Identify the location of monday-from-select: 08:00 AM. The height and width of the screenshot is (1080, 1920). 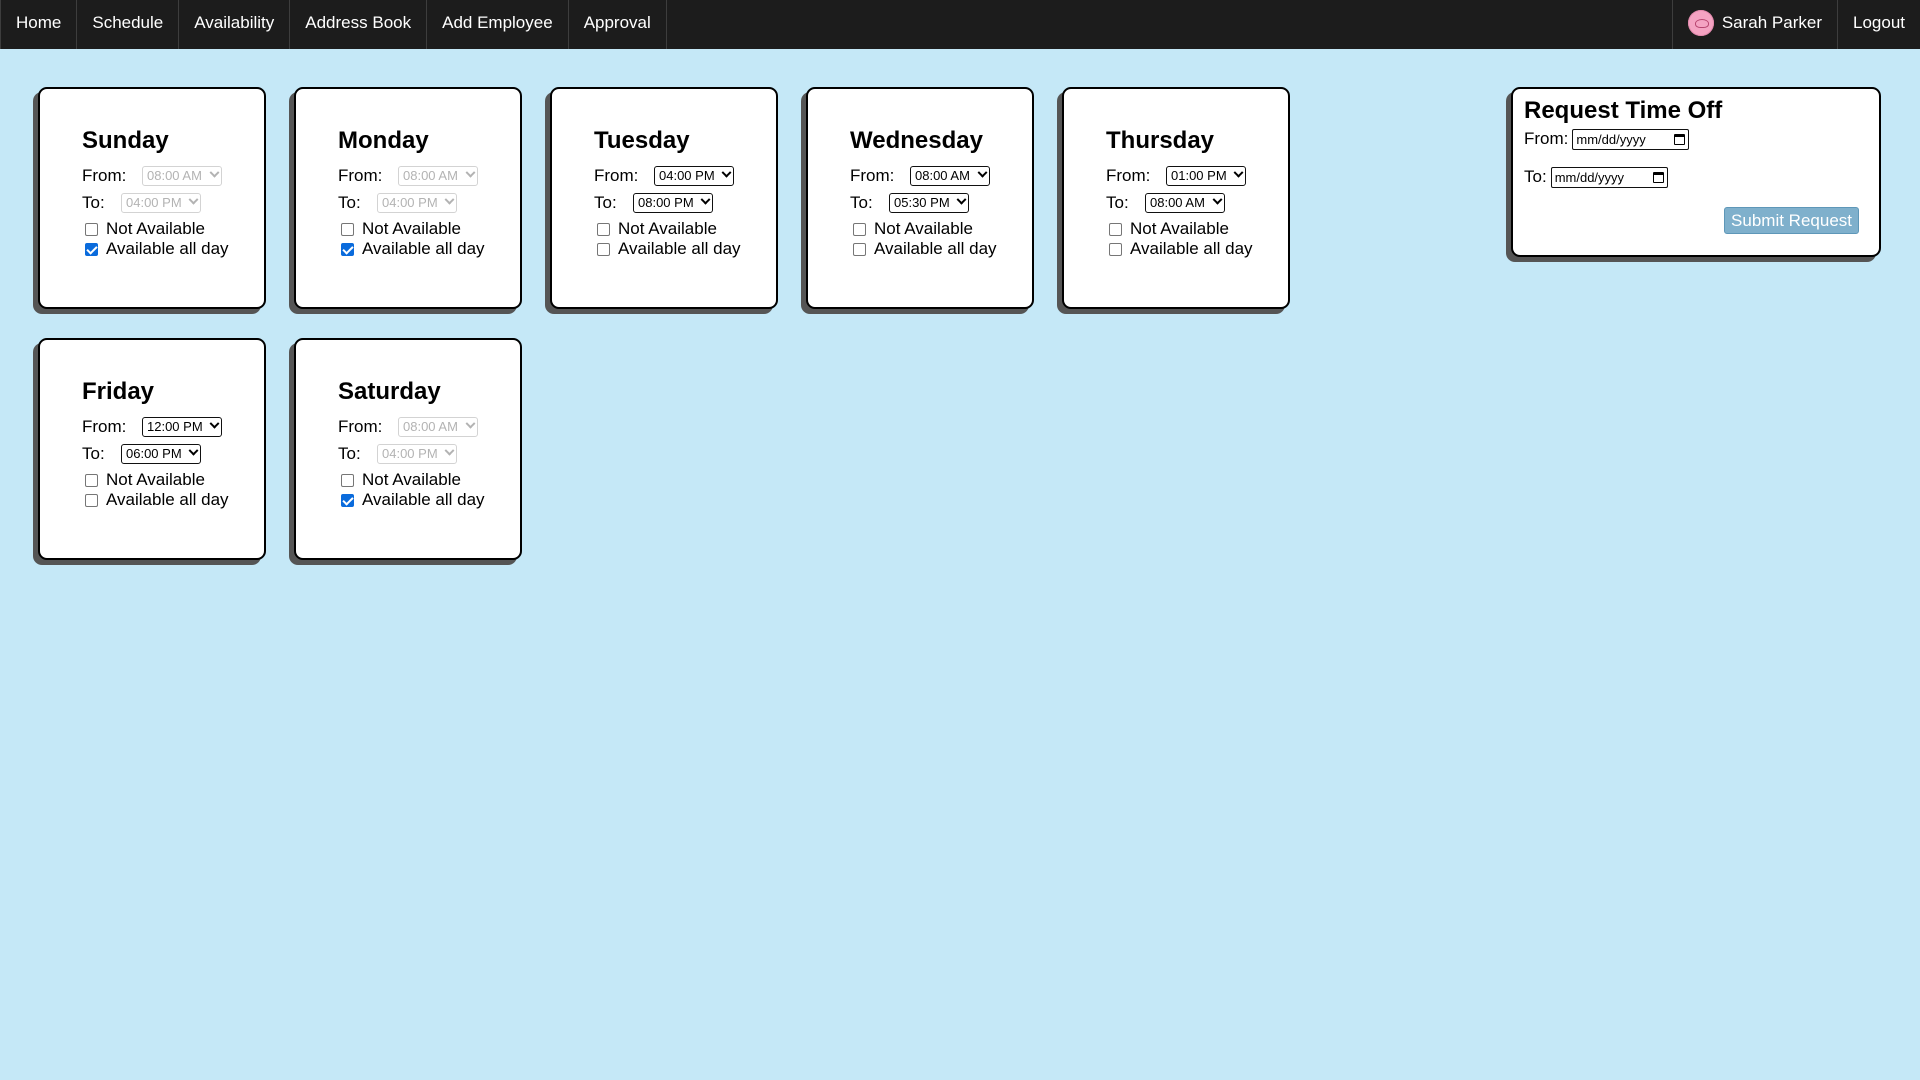
(438, 175).